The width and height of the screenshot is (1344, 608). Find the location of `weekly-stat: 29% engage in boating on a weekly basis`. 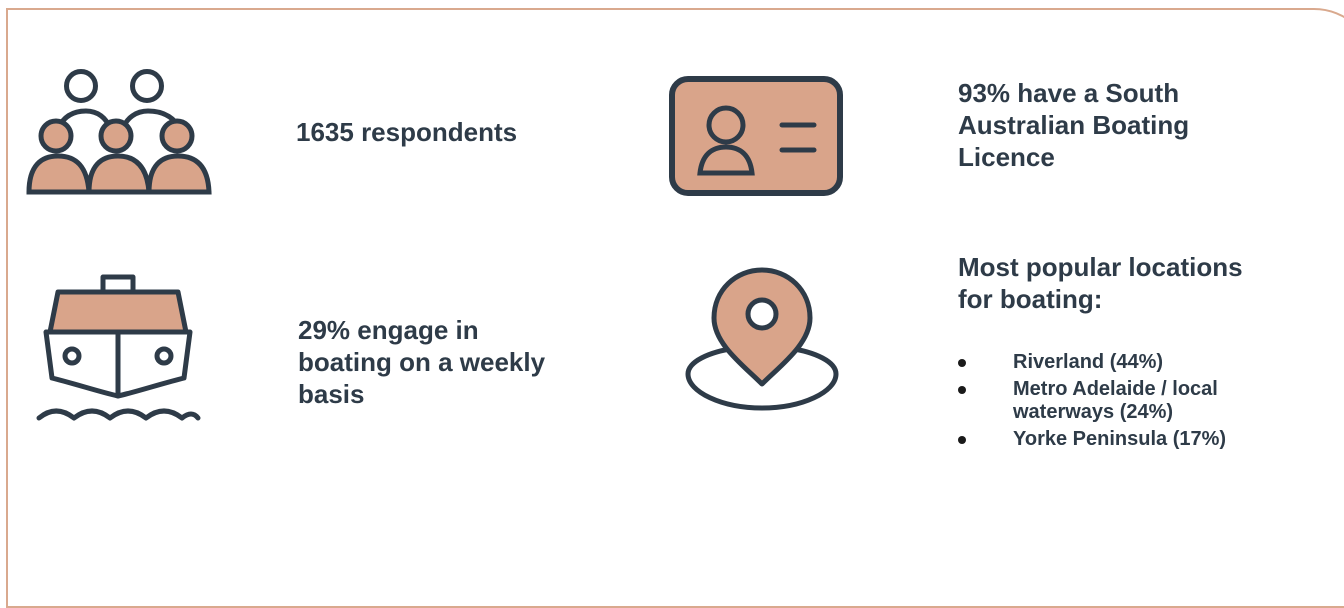

weekly-stat: 29% engage in boating on a weekly basis is located at coordinates (421, 362).